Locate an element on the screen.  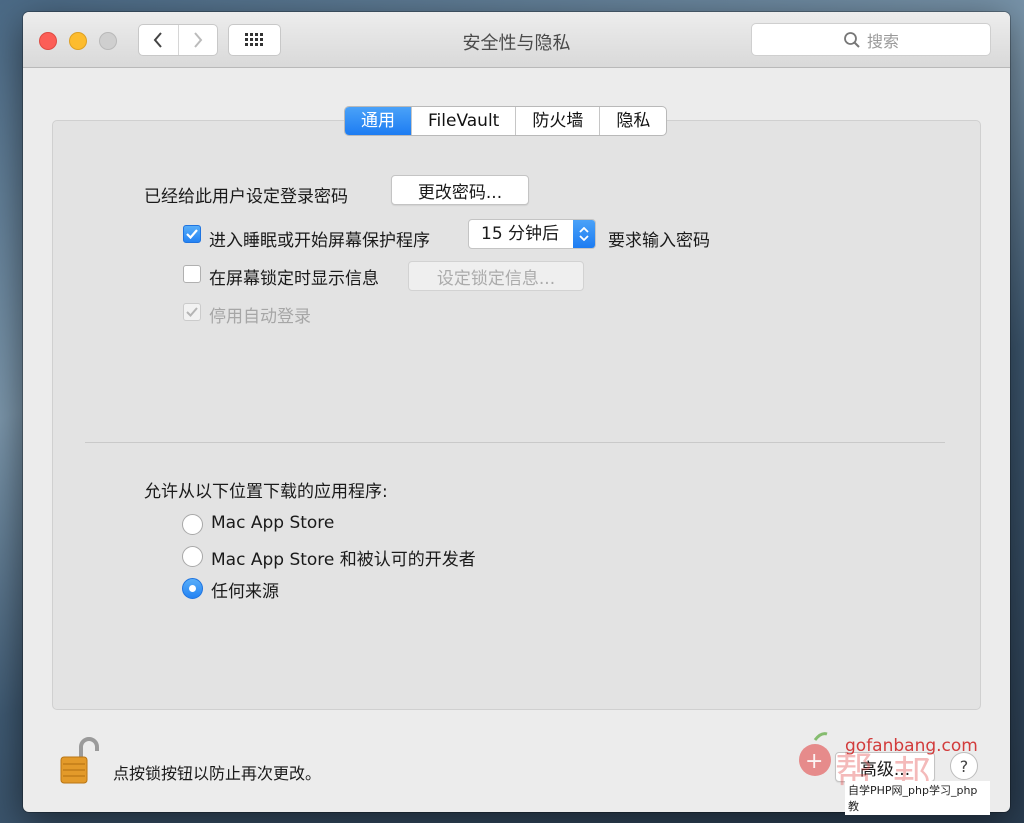
require-password-suffix: 要求输入密码 is located at coordinates (659, 241).